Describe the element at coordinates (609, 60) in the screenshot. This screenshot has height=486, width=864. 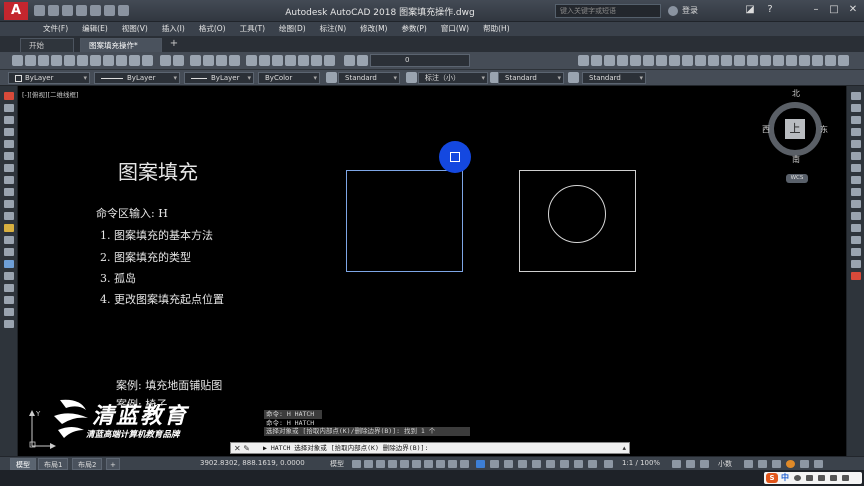
I see `dim-arc-icon` at that location.